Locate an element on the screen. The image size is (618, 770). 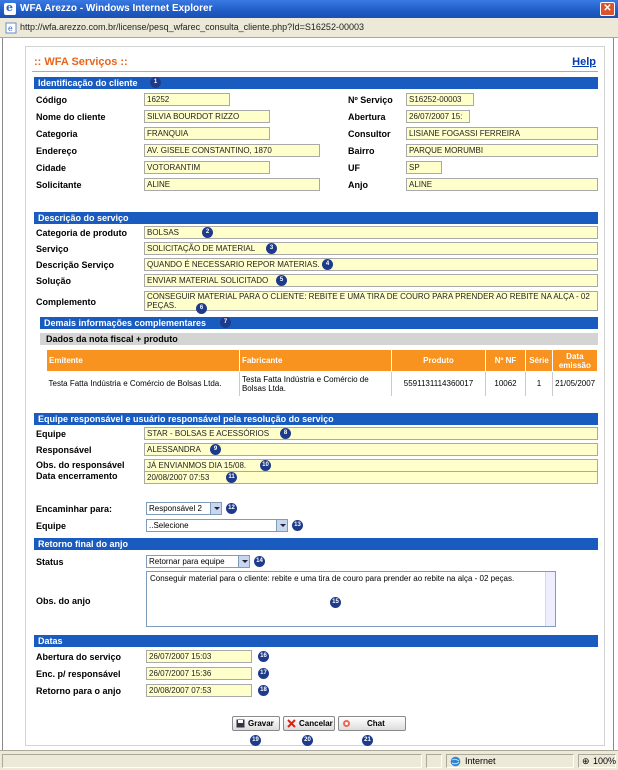
lock-panel is located at coordinates (434, 761).